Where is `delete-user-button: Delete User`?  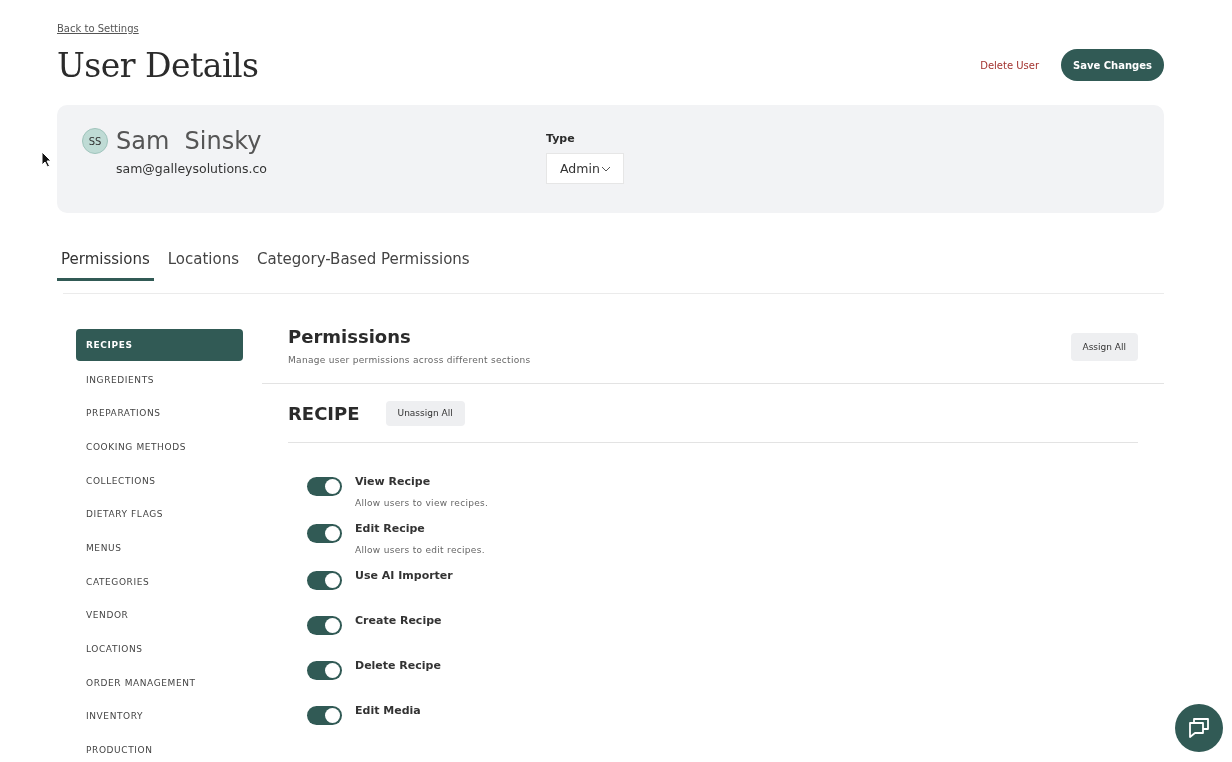
delete-user-button: Delete User is located at coordinates (1010, 65).